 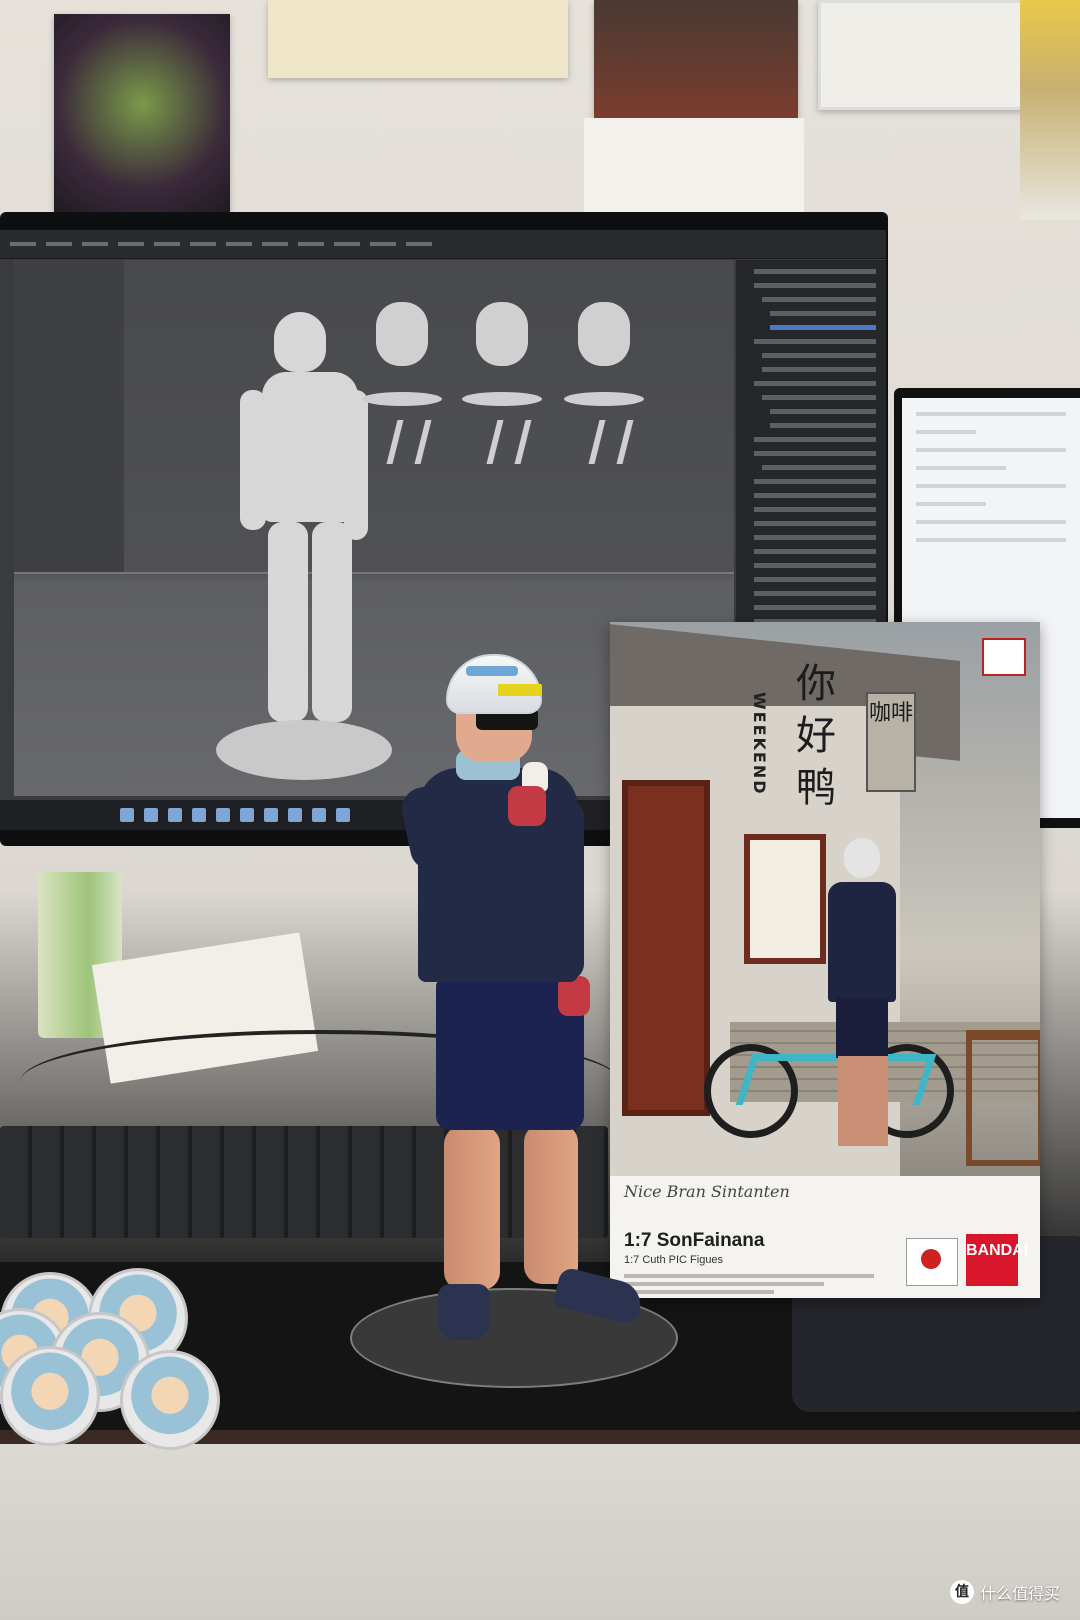 What do you see at coordinates (288, 622) in the screenshot?
I see `model-leg-left` at bounding box center [288, 622].